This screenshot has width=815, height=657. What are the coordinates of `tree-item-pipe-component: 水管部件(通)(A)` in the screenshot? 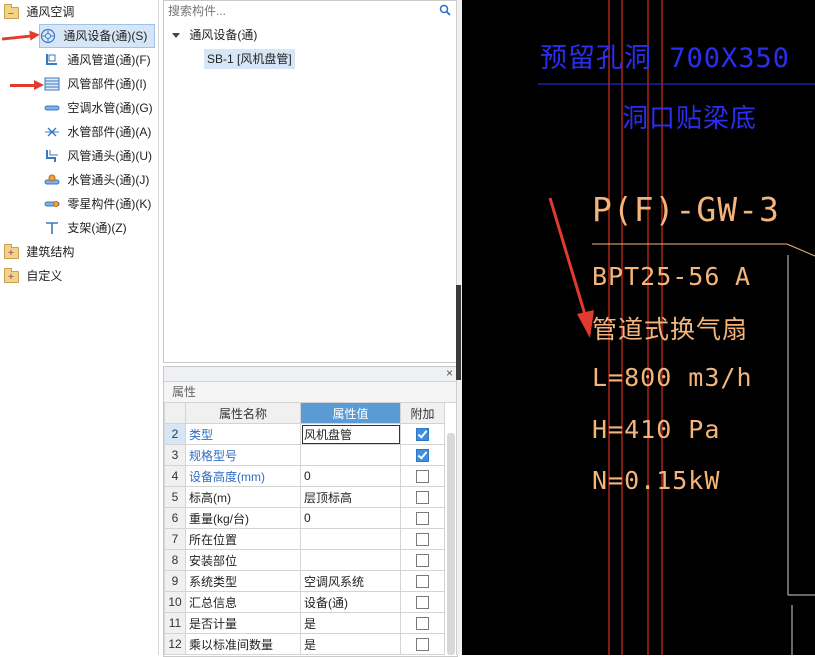 It's located at (97, 132).